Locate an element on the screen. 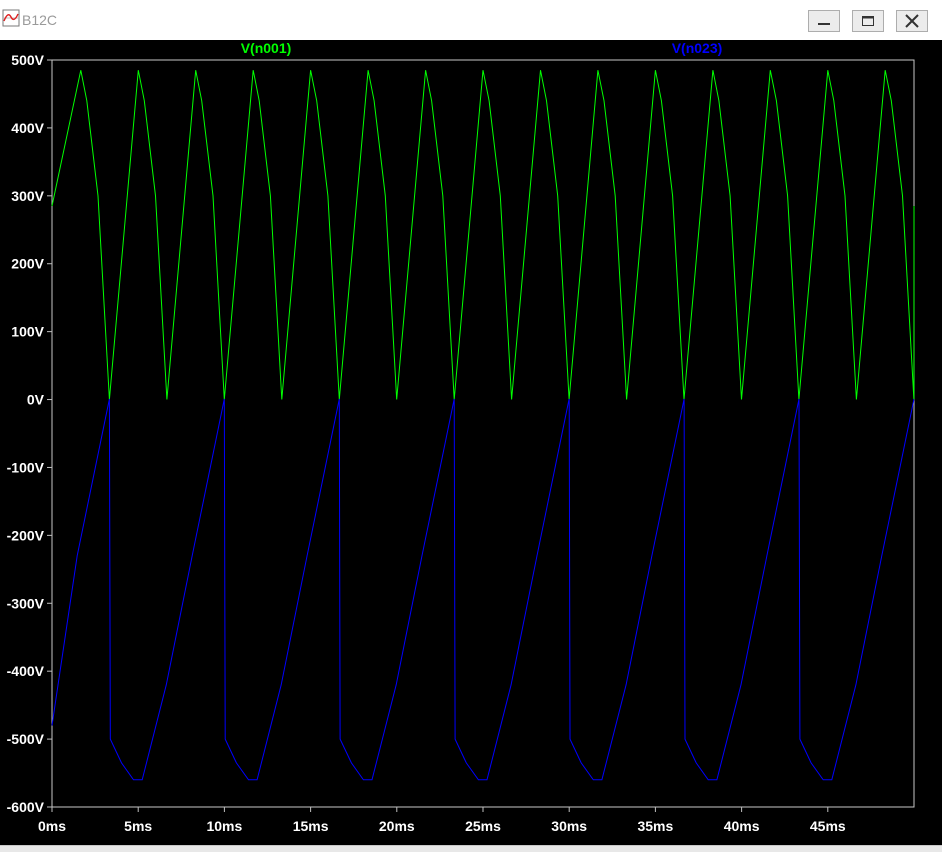 The image size is (942, 852). x-tick-label: 5ms is located at coordinates (138, 826).